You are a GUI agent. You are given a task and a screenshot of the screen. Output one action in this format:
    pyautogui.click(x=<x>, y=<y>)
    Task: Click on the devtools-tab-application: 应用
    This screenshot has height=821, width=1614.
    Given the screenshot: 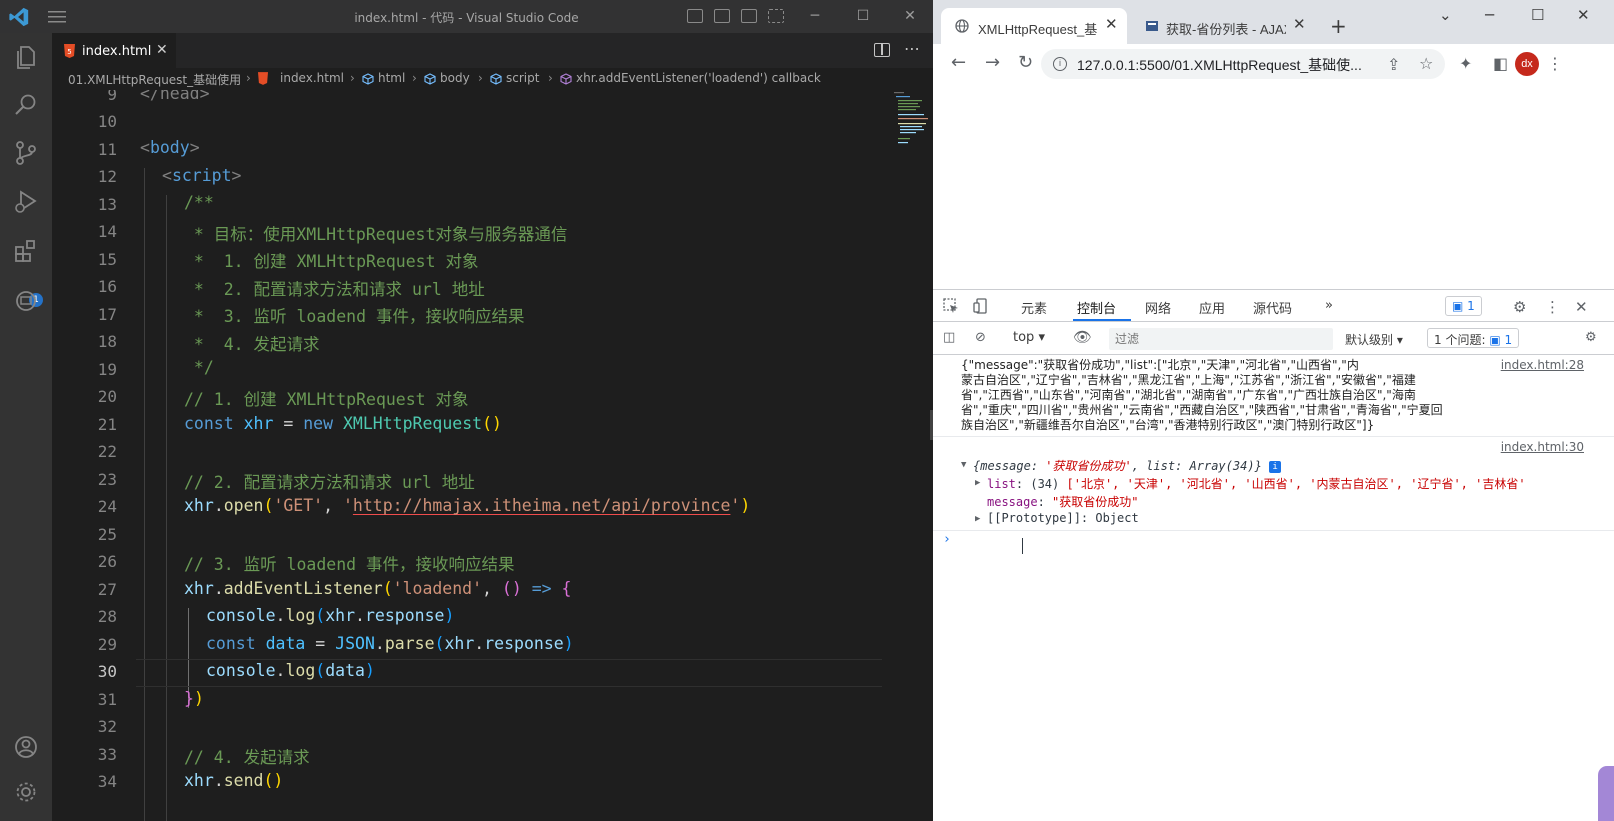 What is the action you would take?
    pyautogui.click(x=1212, y=307)
    